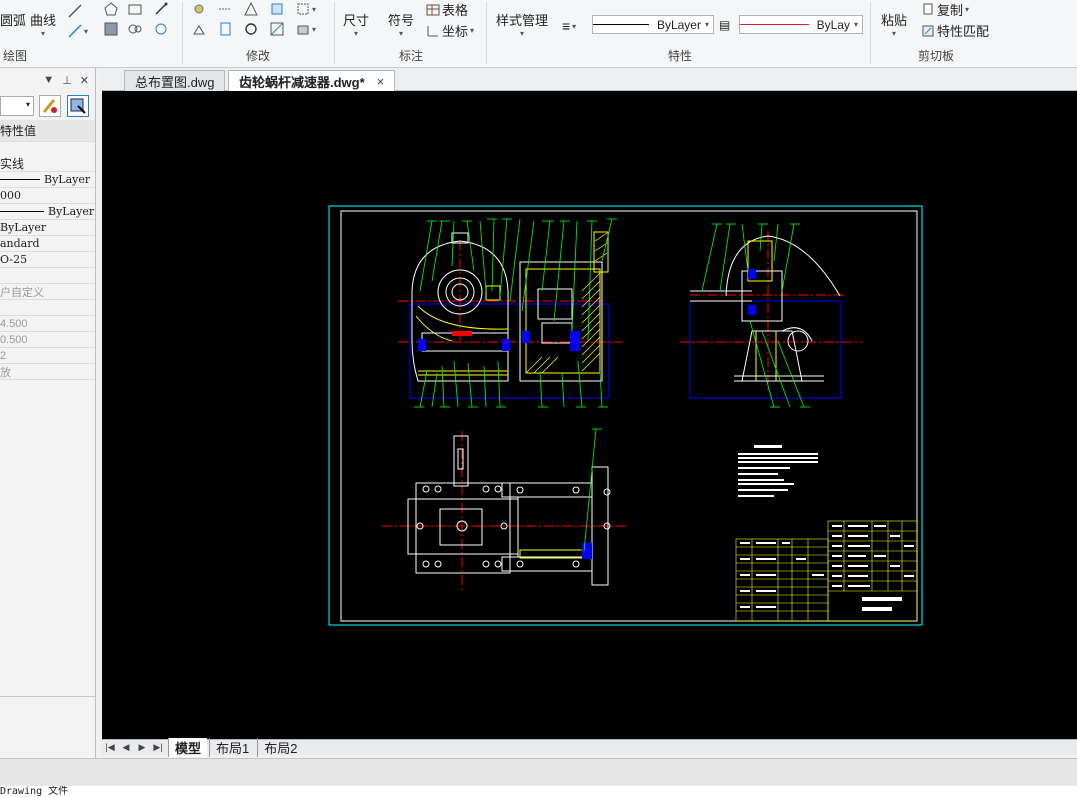 This screenshot has width=1077, height=798. Describe the element at coordinates (724, 25) in the screenshot. I see `linestyle-icon: ▤` at that location.